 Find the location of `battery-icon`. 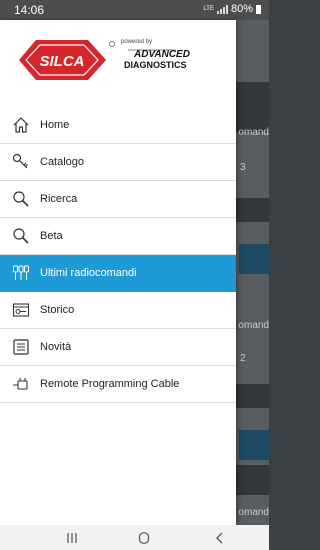

battery-icon is located at coordinates (258, 9).